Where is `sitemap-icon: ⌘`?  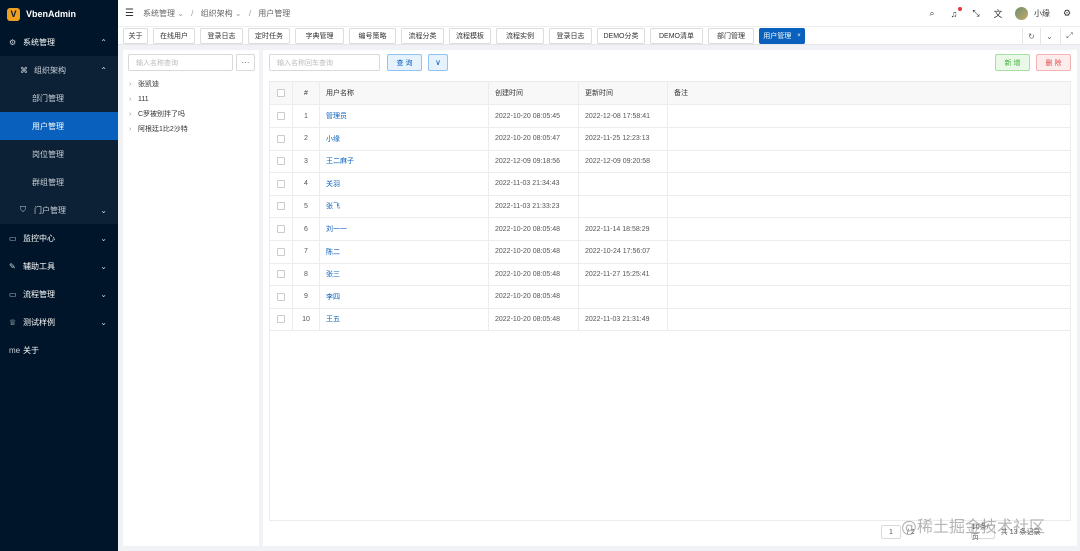
sitemap-icon: ⌘ is located at coordinates (24, 70).